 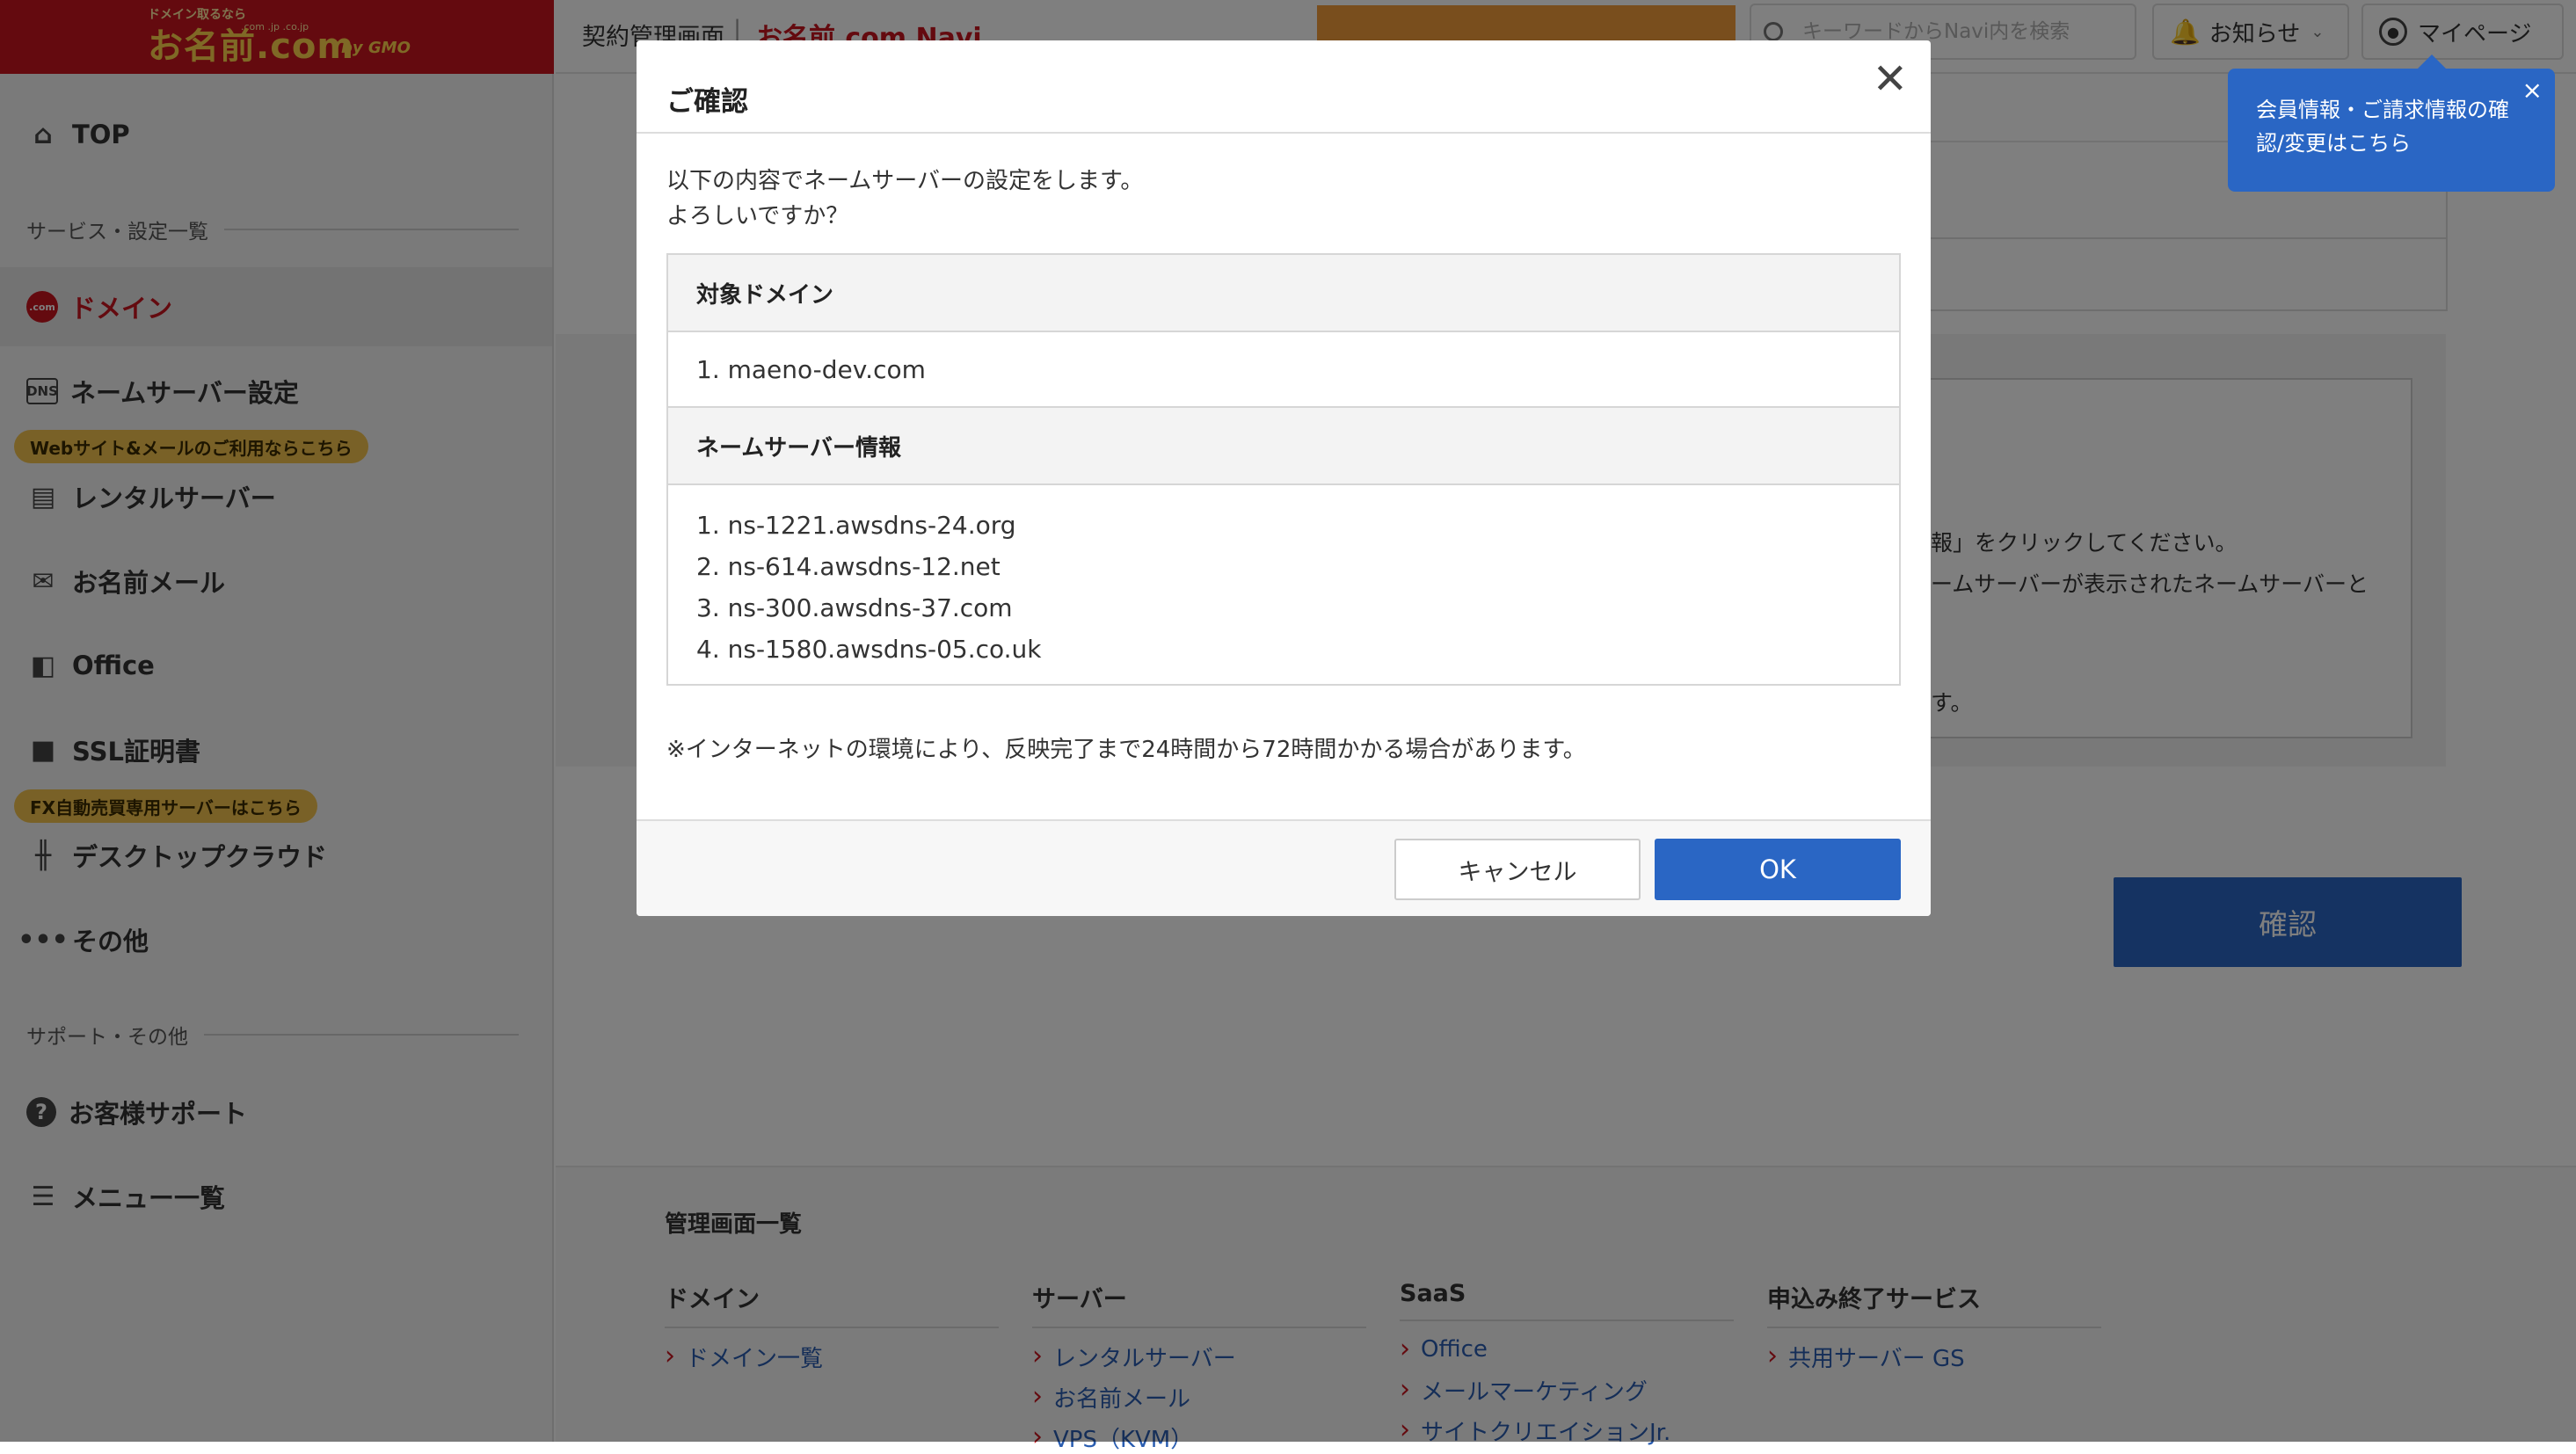 What do you see at coordinates (1517, 869) in the screenshot?
I see `cancel-button: キャンセル` at bounding box center [1517, 869].